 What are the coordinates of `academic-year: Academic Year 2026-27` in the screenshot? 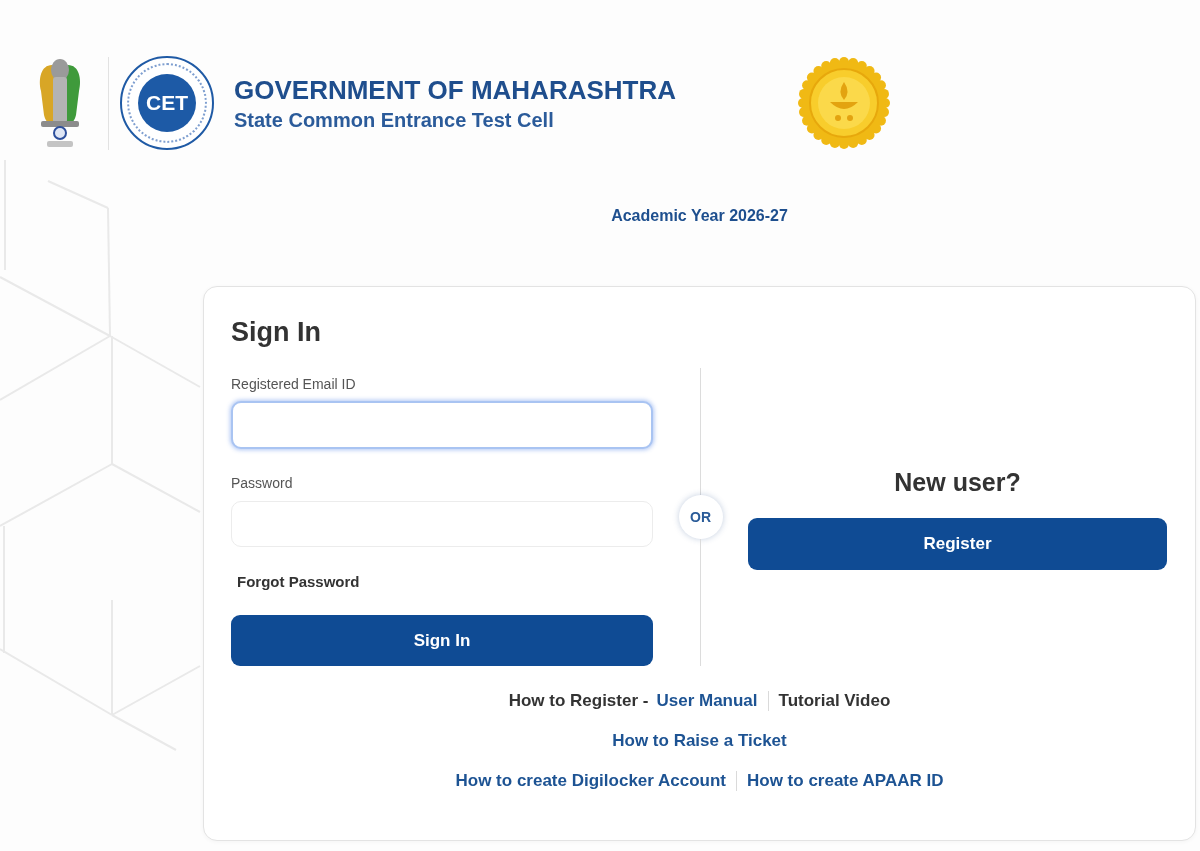 It's located at (699, 216).